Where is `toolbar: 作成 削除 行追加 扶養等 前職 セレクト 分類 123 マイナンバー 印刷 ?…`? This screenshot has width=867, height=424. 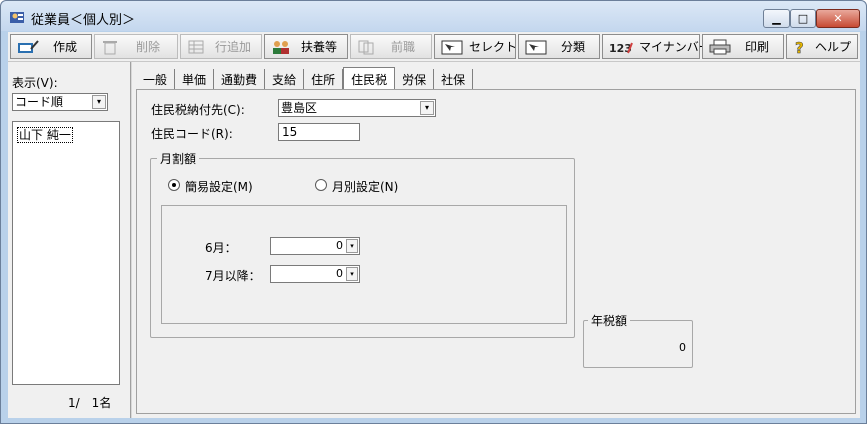
toolbar: 作成 削除 行追加 扶養等 前職 セレクト 分類 123 マイナンバー 印刷 ?… is located at coordinates (434, 47).